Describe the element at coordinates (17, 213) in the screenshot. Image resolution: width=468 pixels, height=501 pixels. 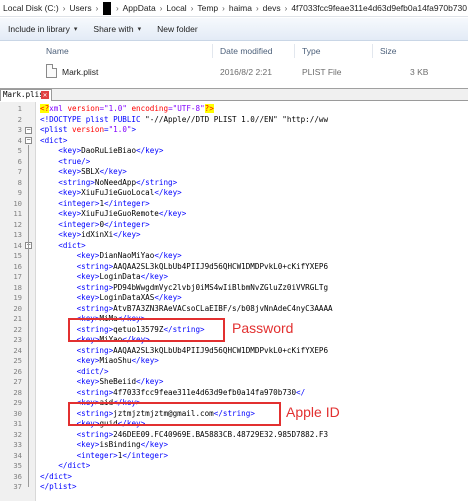
I see `line-number: 11` at that location.